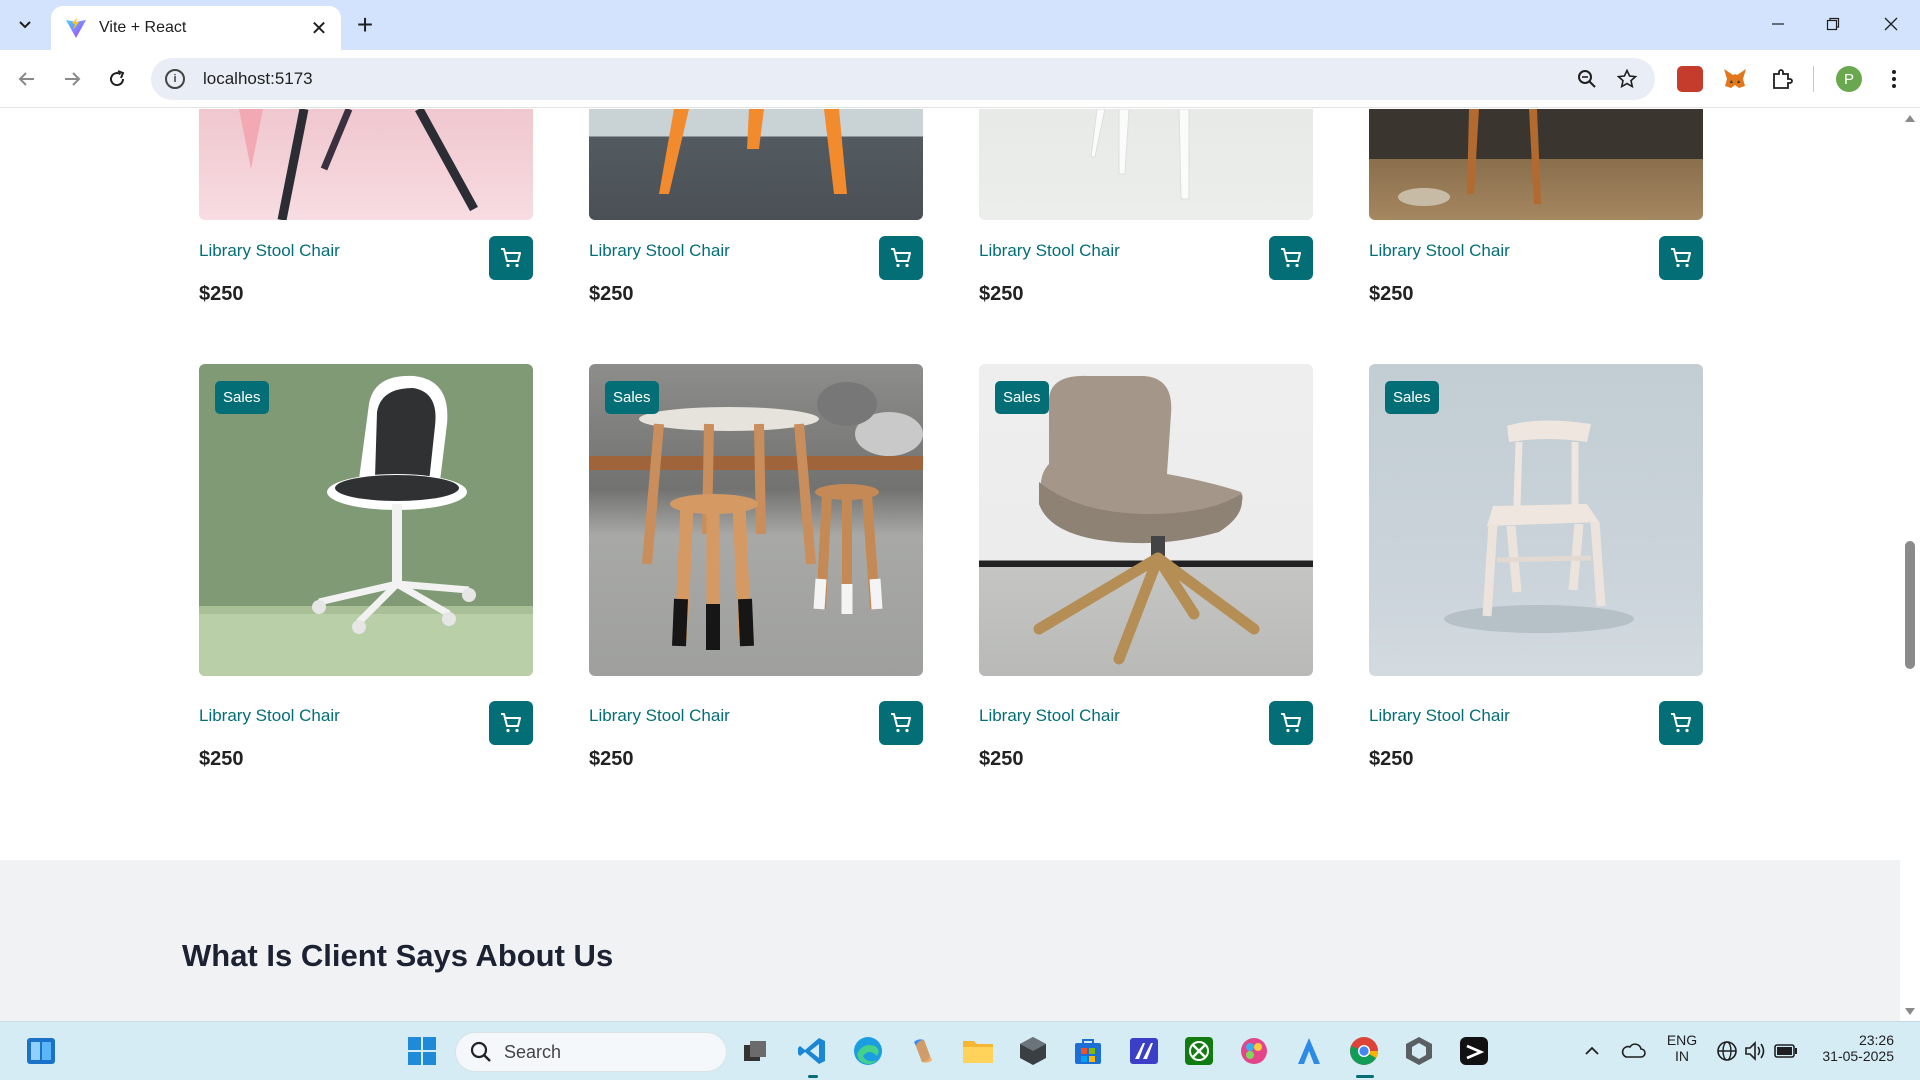 The image size is (1920, 1080). Describe the element at coordinates (1786, 1051) in the screenshot. I see `battery-icon` at that location.